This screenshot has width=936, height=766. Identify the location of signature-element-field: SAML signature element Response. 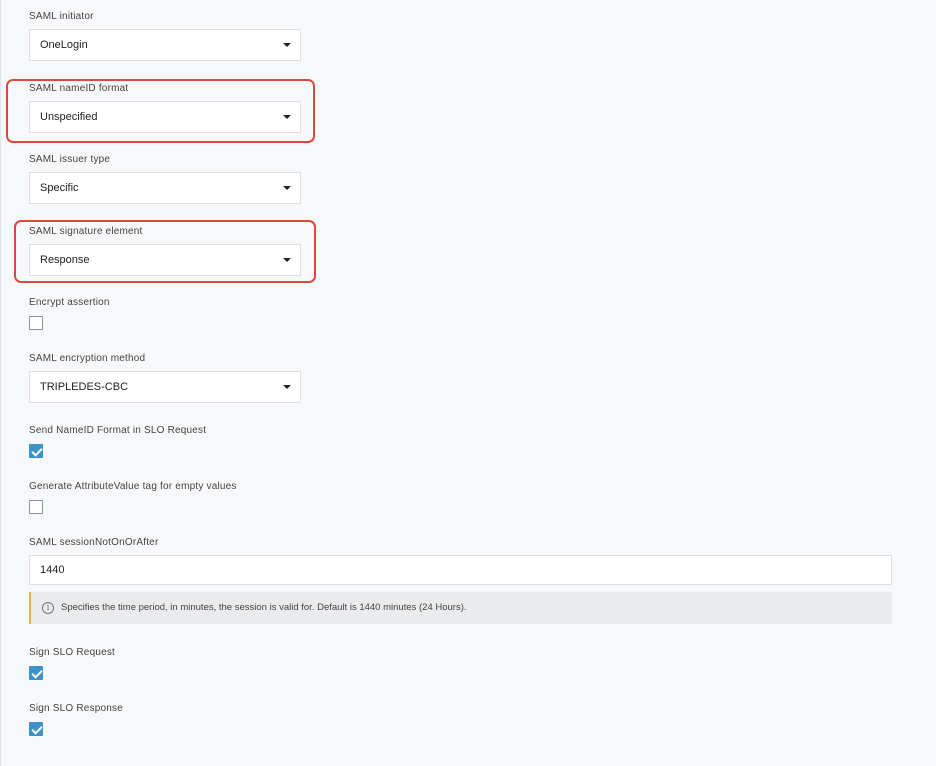
(165, 251).